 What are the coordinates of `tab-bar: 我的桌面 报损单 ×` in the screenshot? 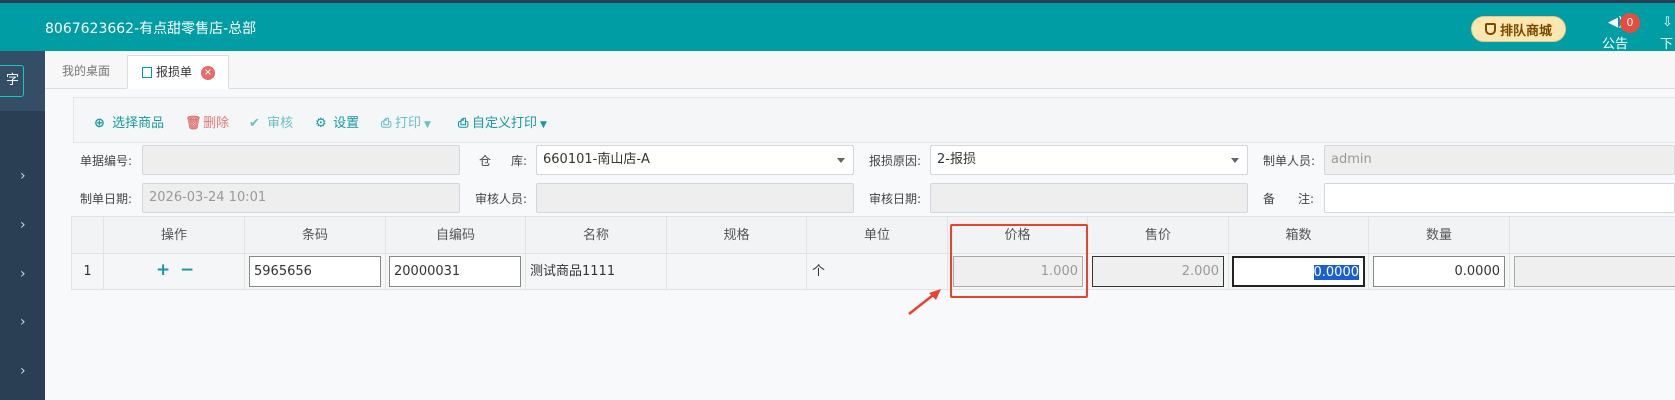 It's located at (860, 70).